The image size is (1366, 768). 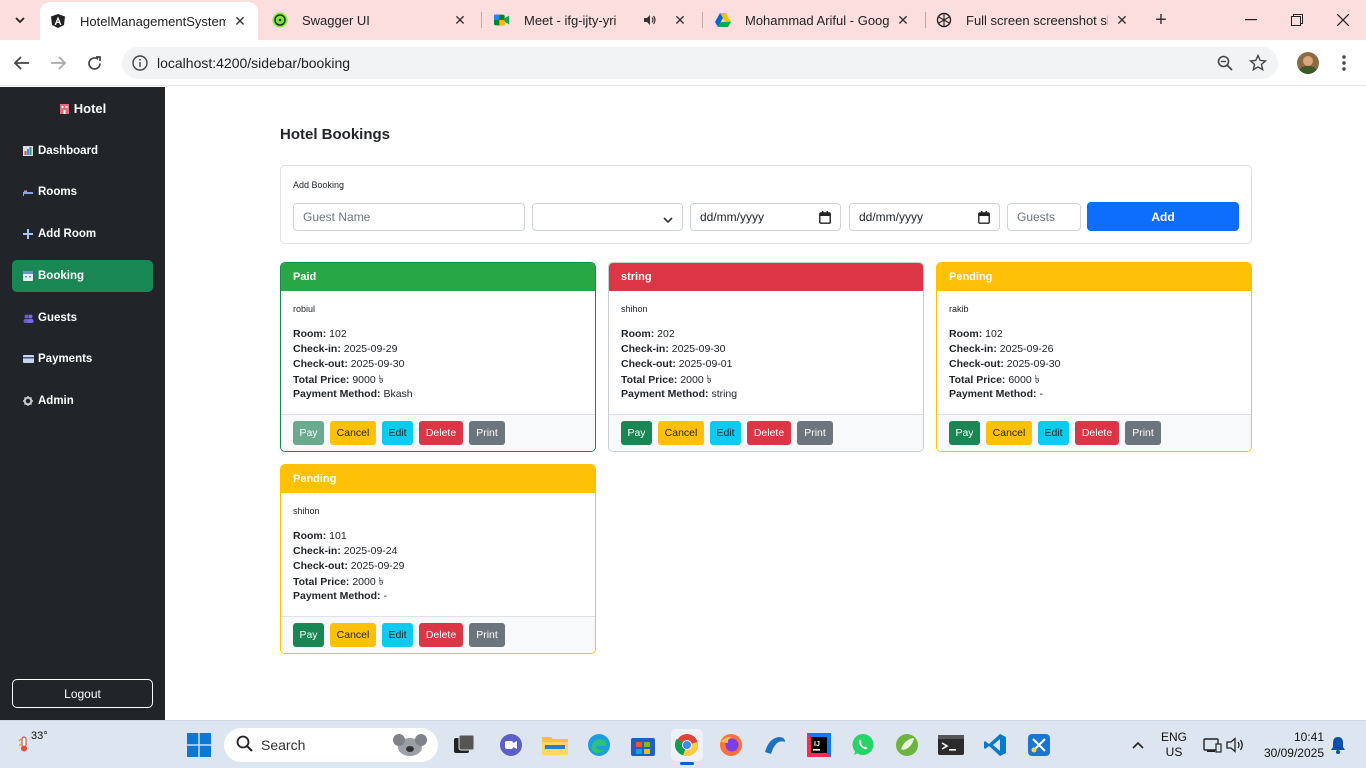 I want to click on vscode-icon, so click(x=995, y=745).